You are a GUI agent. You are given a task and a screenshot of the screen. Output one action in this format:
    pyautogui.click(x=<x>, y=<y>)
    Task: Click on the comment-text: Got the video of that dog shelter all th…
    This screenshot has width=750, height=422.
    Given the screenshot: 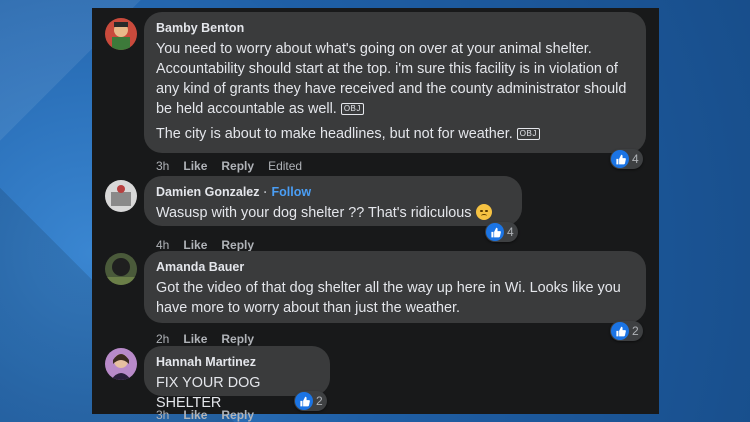 What is the action you would take?
    pyautogui.click(x=388, y=298)
    